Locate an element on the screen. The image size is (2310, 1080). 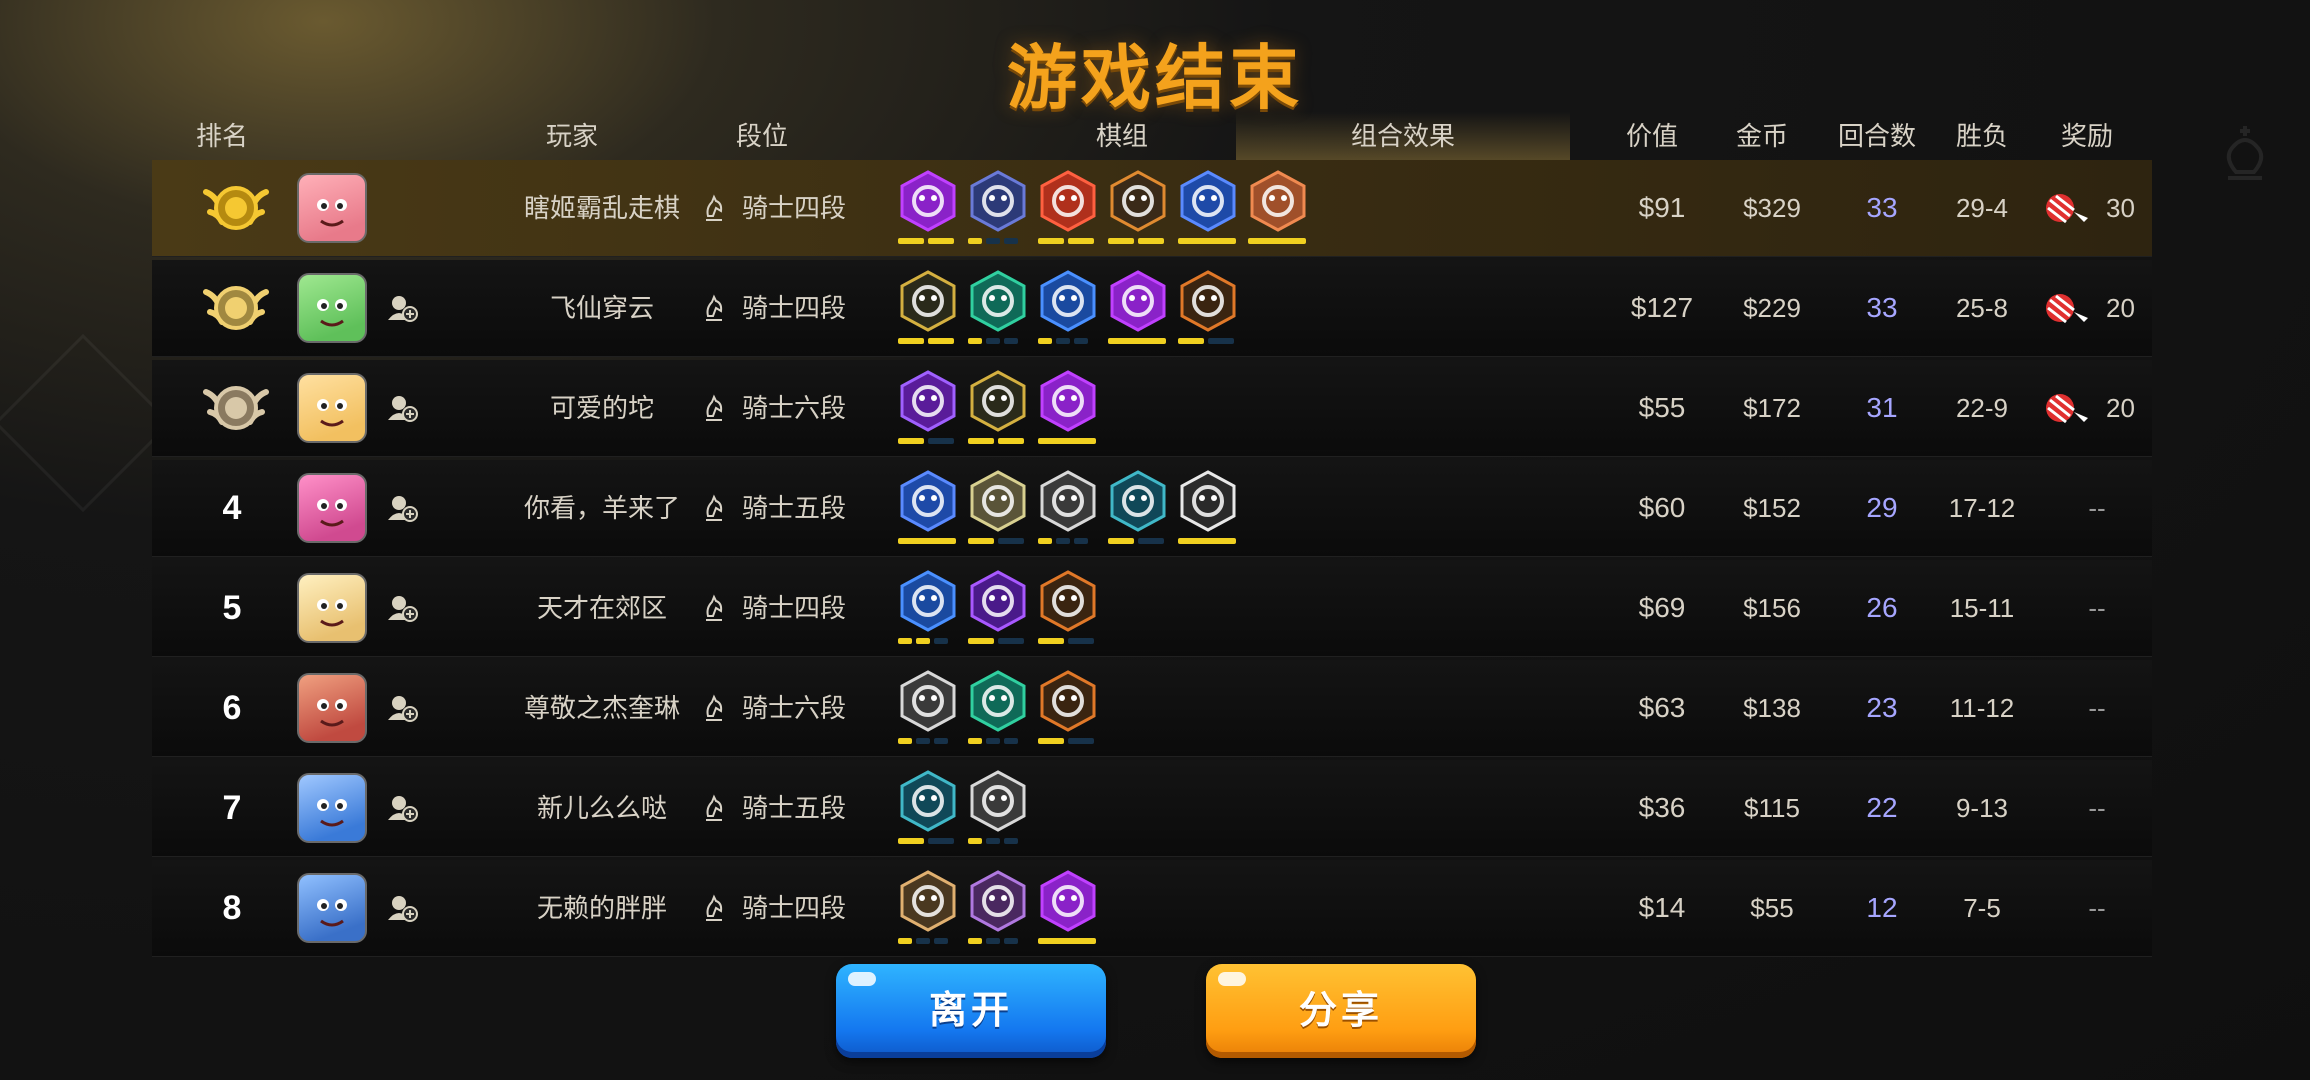
share-button: 分享 is located at coordinates (1341, 1011).